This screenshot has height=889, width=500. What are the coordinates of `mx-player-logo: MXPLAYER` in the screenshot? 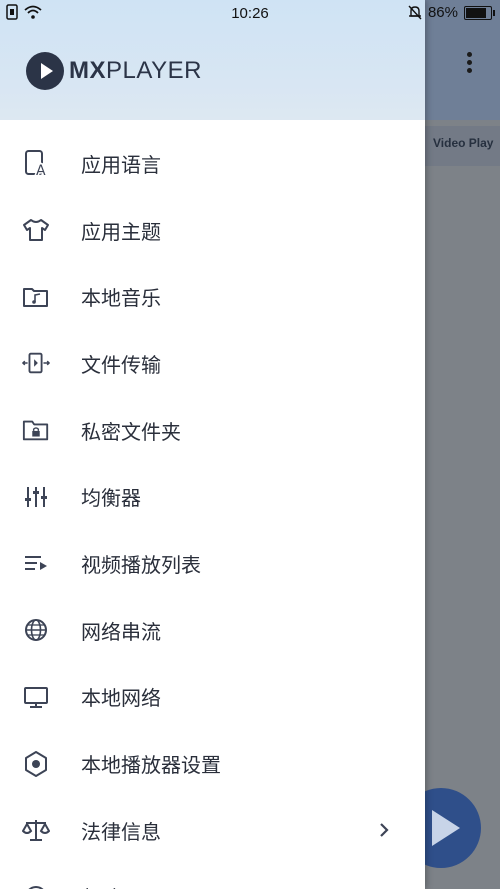 It's located at (114, 71).